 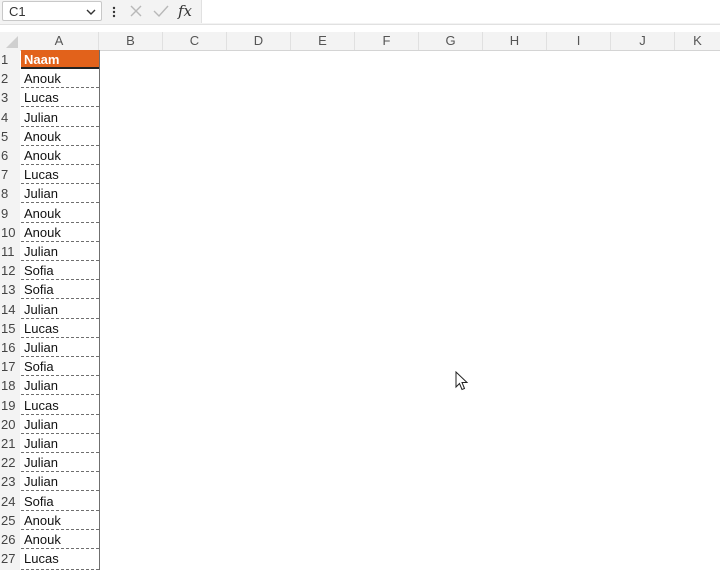 I want to click on row-header: 13, so click(x=10, y=289).